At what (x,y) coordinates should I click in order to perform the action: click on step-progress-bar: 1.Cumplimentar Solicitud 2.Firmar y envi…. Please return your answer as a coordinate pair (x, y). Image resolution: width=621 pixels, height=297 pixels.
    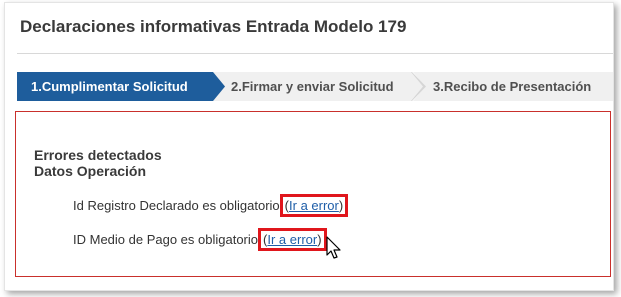
    Looking at the image, I should click on (315, 86).